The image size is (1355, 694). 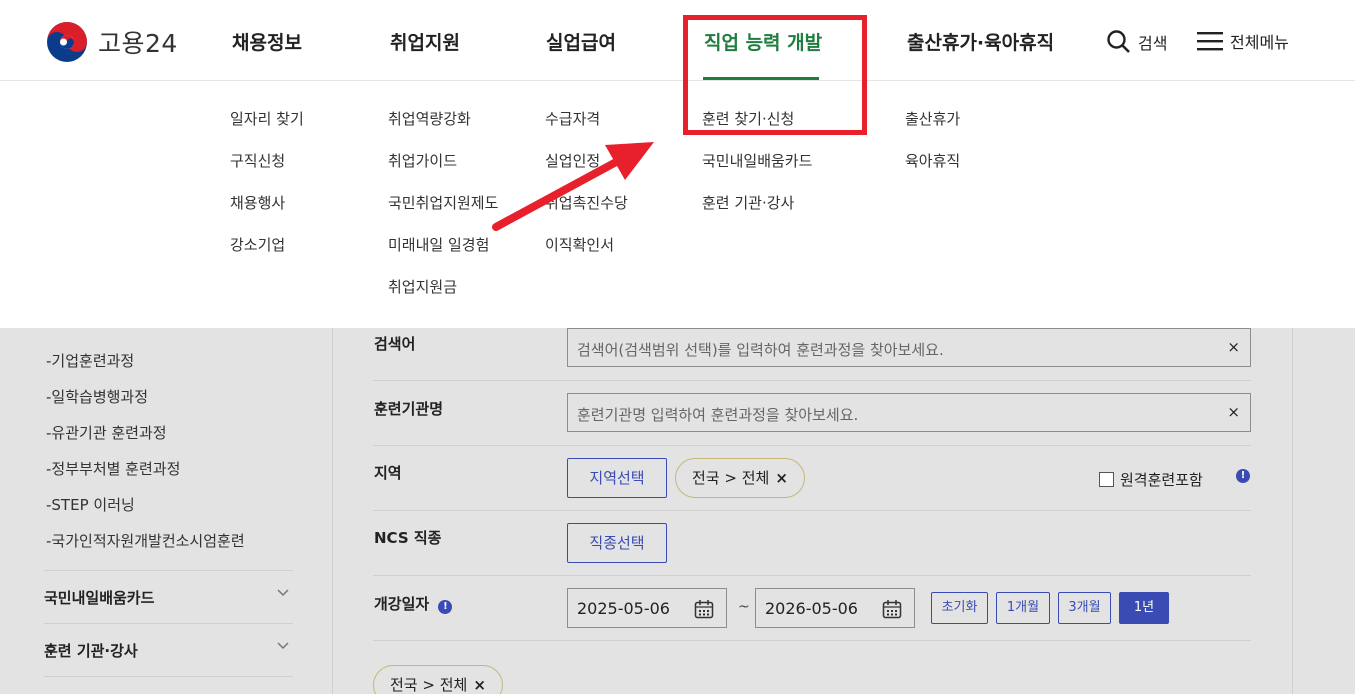 What do you see at coordinates (573, 186) in the screenshot?
I see `red-arrow-annotation` at bounding box center [573, 186].